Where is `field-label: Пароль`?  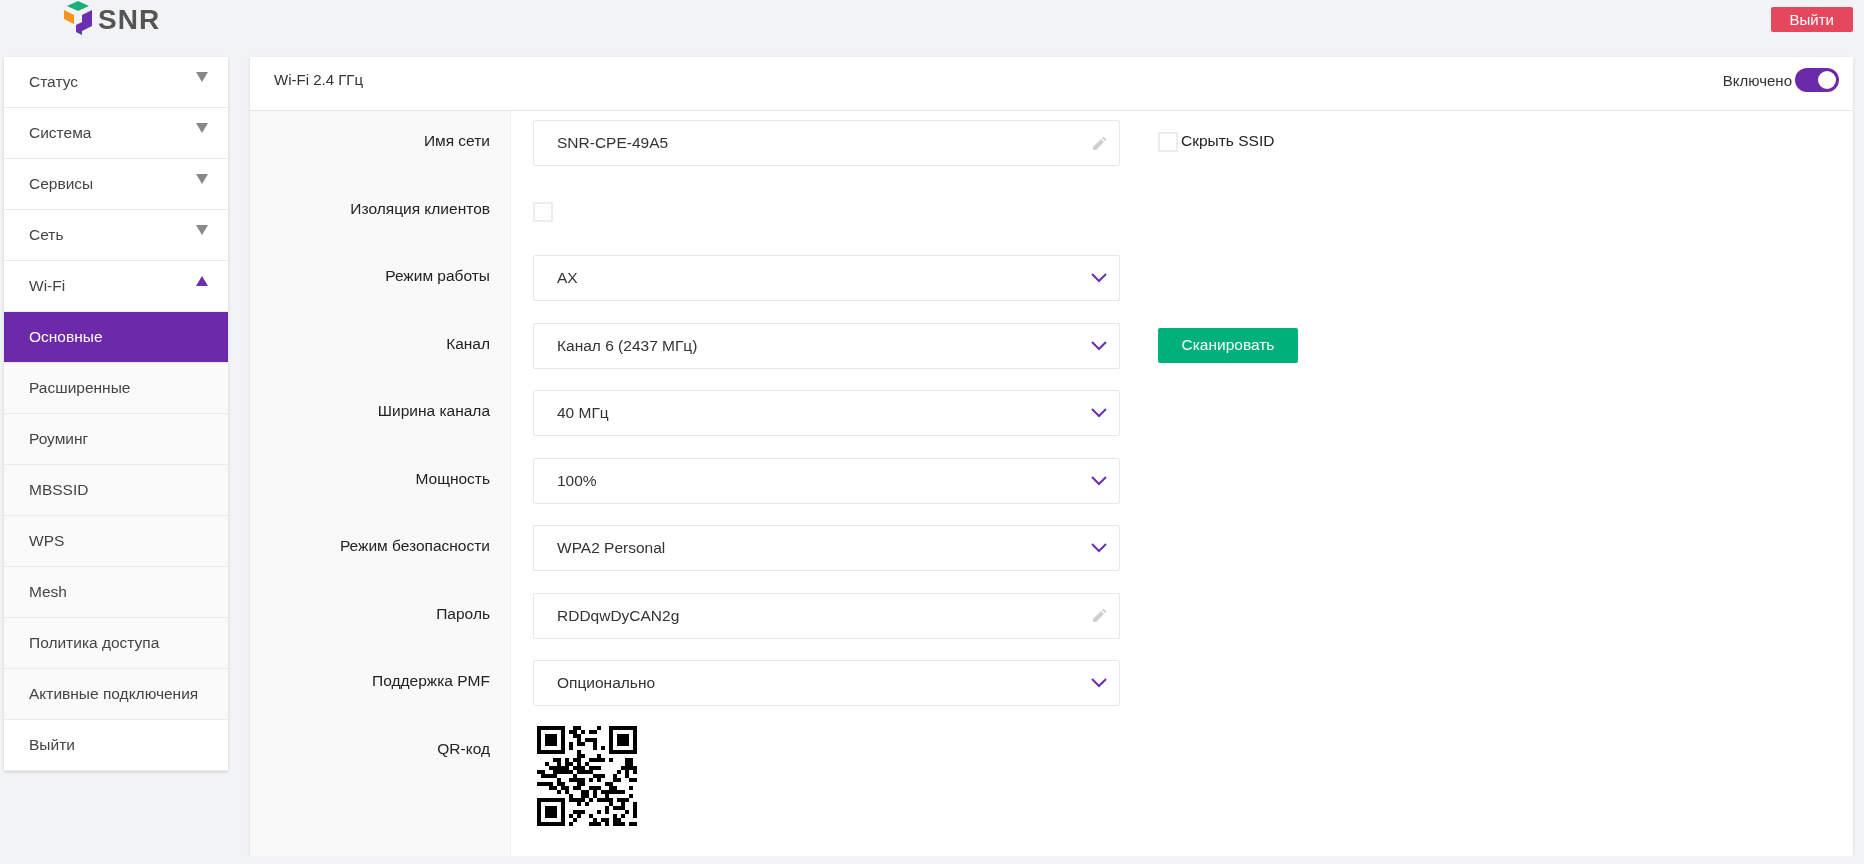 field-label: Пароль is located at coordinates (463, 613).